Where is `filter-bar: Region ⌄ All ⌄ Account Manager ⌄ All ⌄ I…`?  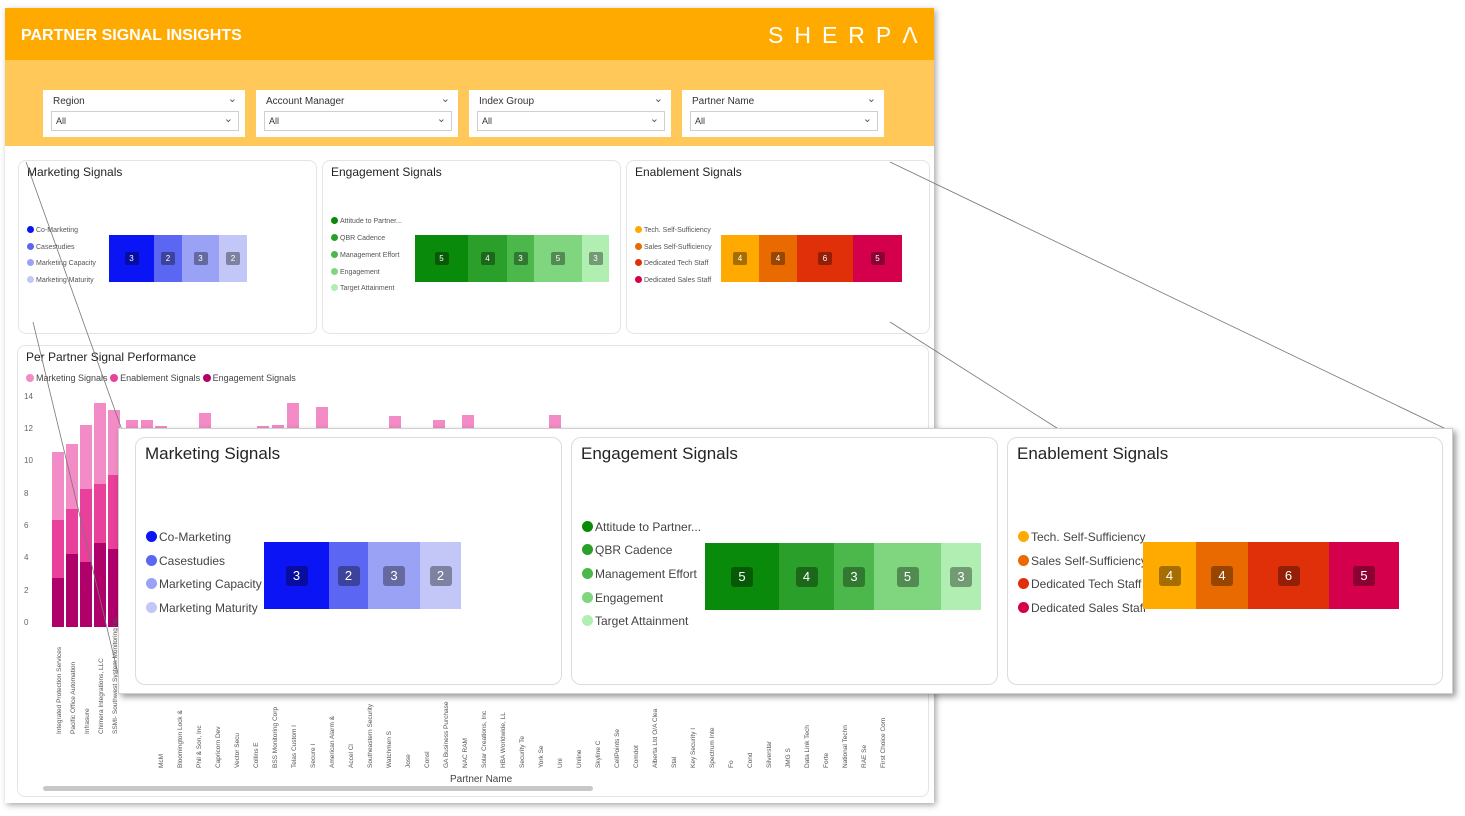 filter-bar: Region ⌄ All ⌄ Account Manager ⌄ All ⌄ I… is located at coordinates (469, 103).